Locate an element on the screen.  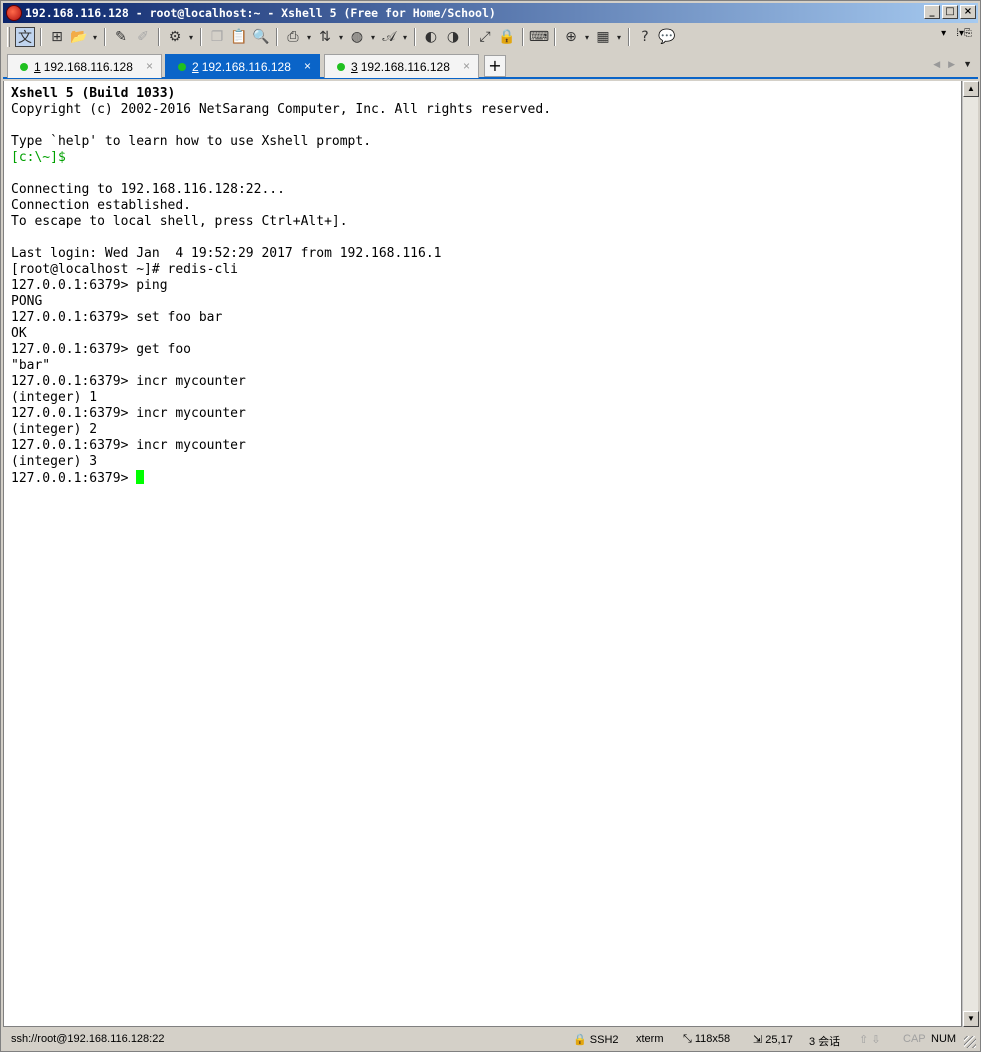
tab-scroll-right-icon: ▶ is located at coordinates (951, 64).